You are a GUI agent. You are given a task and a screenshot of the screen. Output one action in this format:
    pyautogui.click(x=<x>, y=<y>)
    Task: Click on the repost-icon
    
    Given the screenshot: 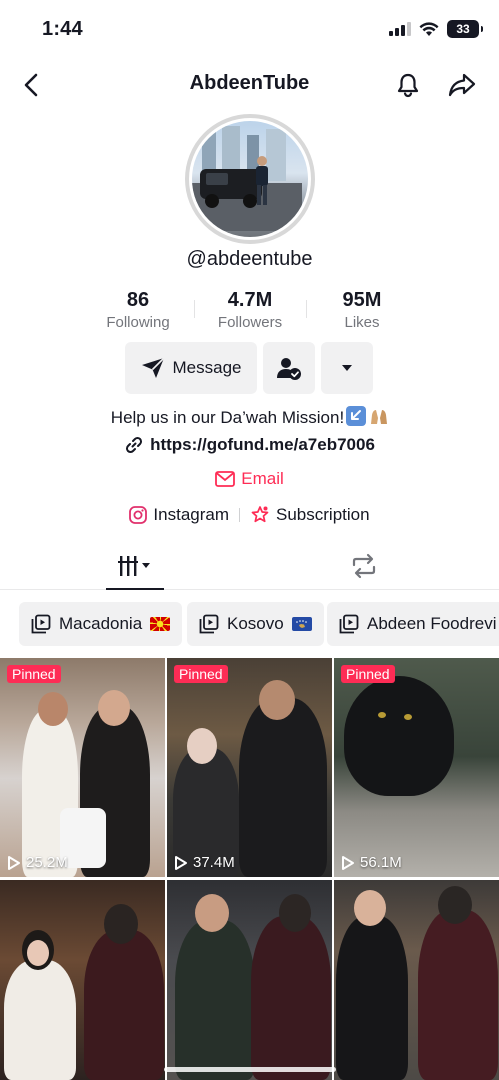 What is the action you would take?
    pyautogui.click(x=364, y=565)
    